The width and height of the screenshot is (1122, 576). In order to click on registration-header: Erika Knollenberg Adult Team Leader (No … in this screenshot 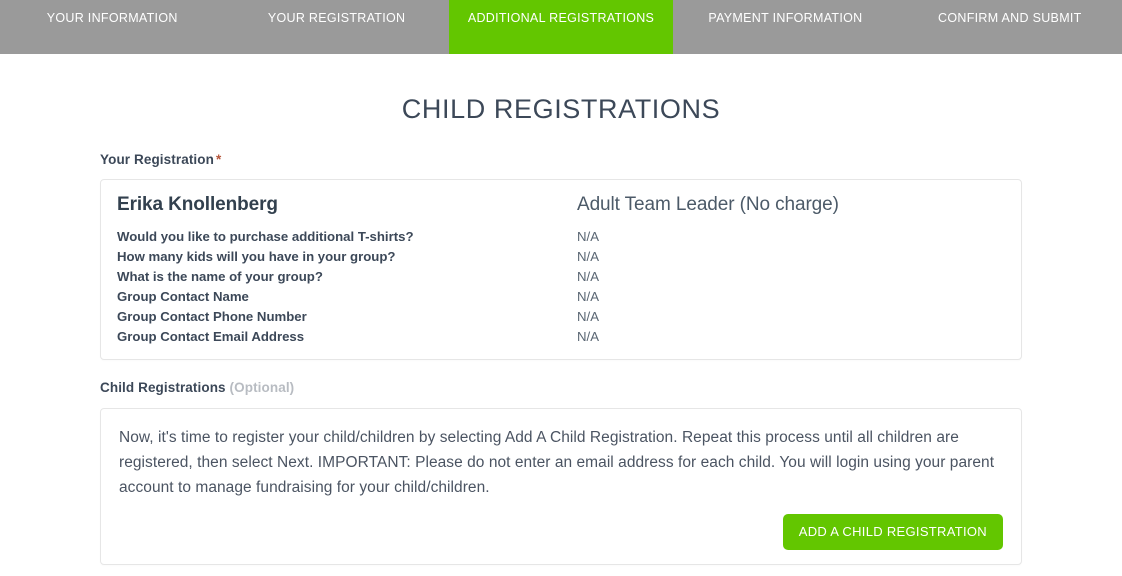, I will do `click(561, 205)`.